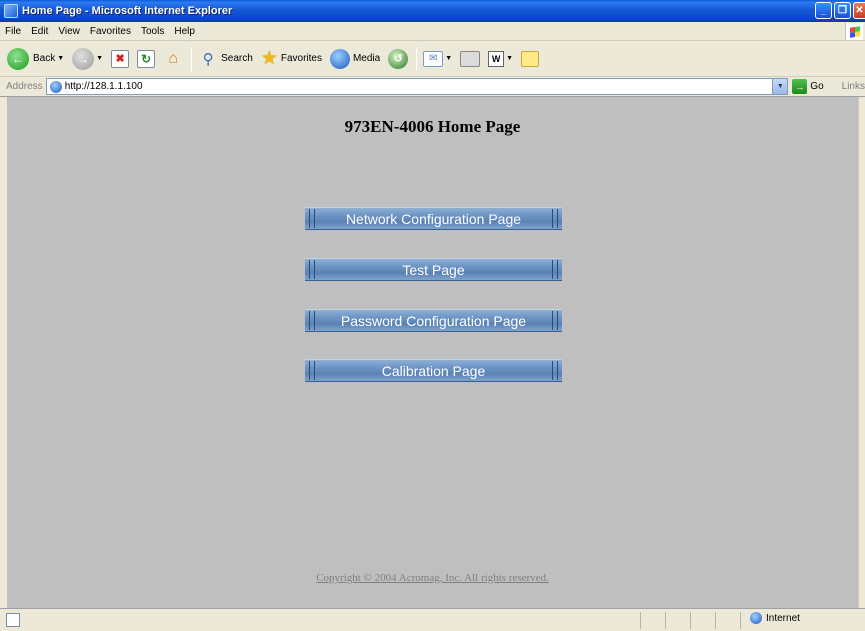 This screenshot has width=865, height=631. What do you see at coordinates (433, 320) in the screenshot?
I see `password-configuration-button: Password Configuration Page` at bounding box center [433, 320].